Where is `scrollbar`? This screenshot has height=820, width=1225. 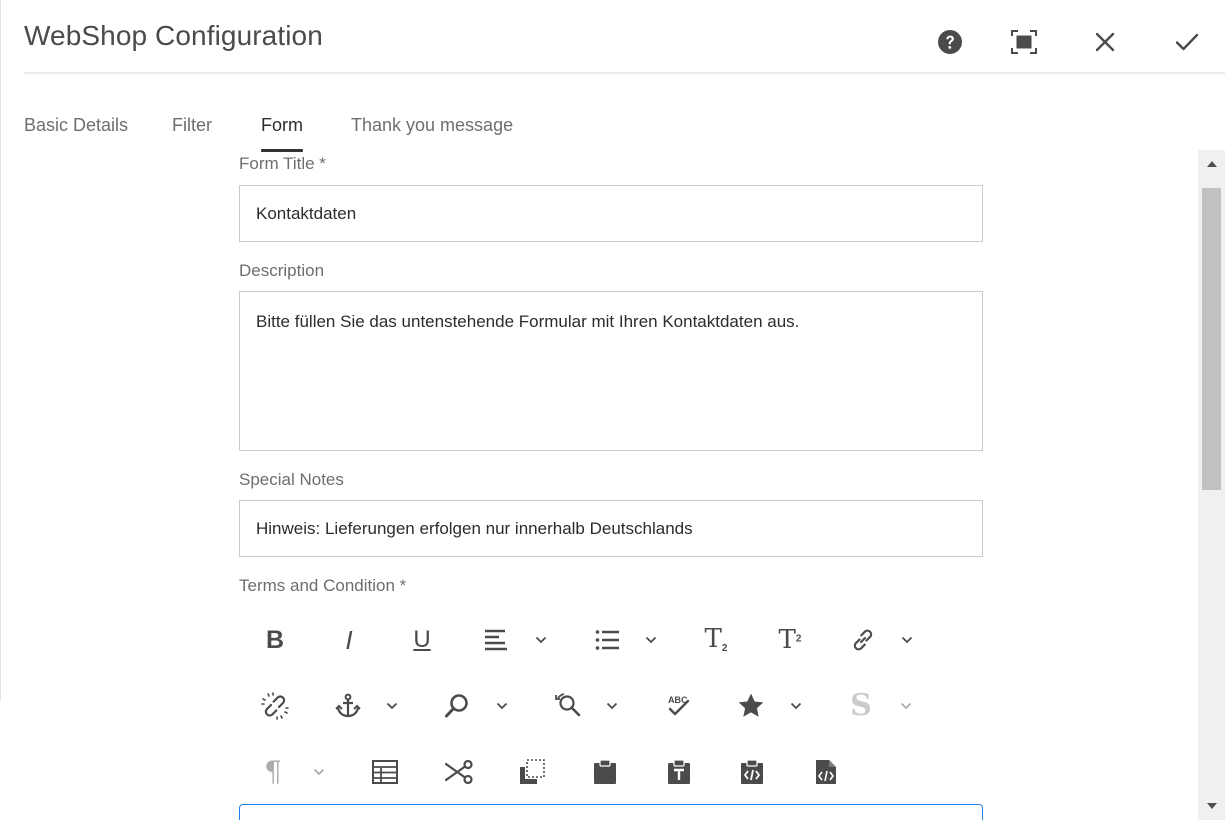 scrollbar is located at coordinates (1211, 485).